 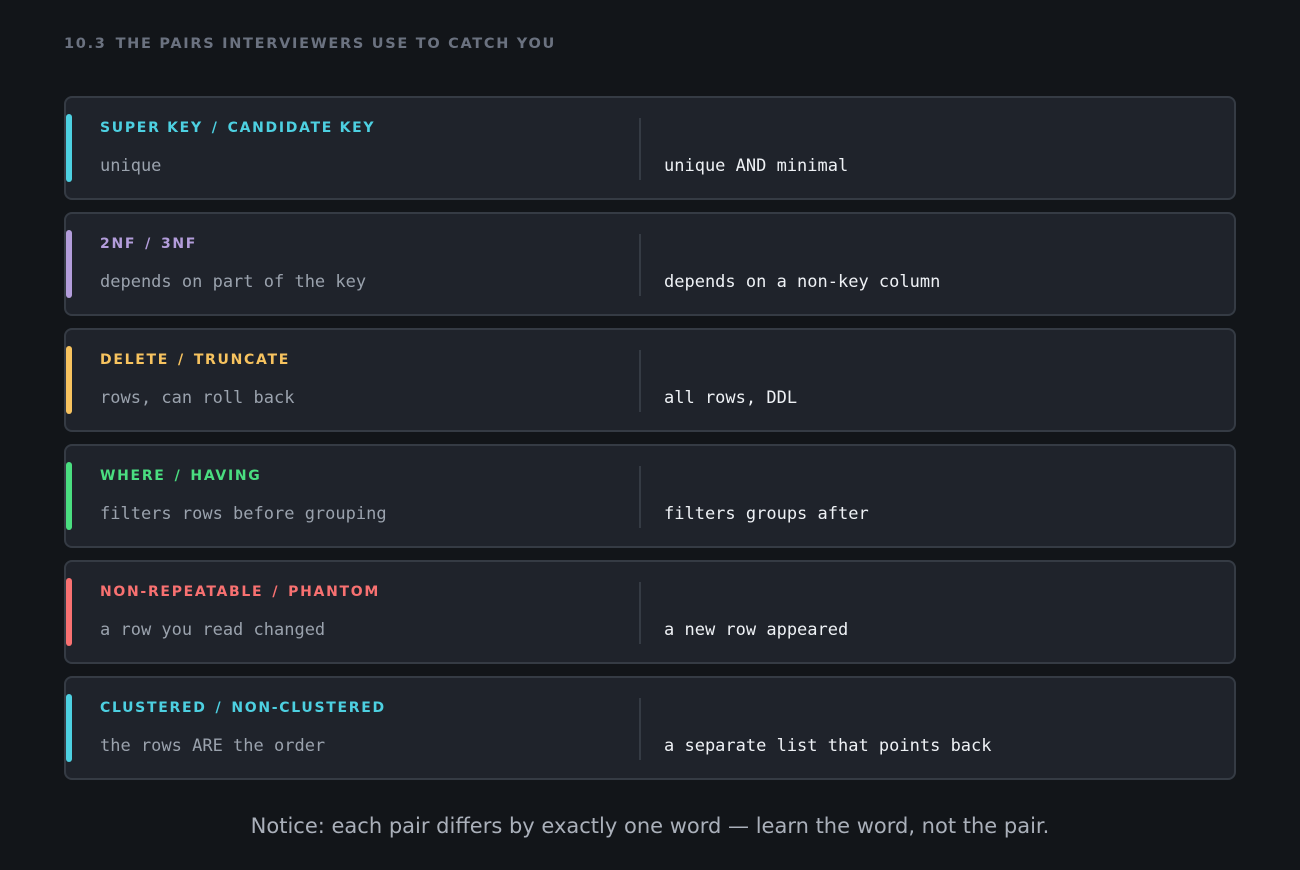 I want to click on right-term: CANDIDATE KEY, so click(x=301, y=128).